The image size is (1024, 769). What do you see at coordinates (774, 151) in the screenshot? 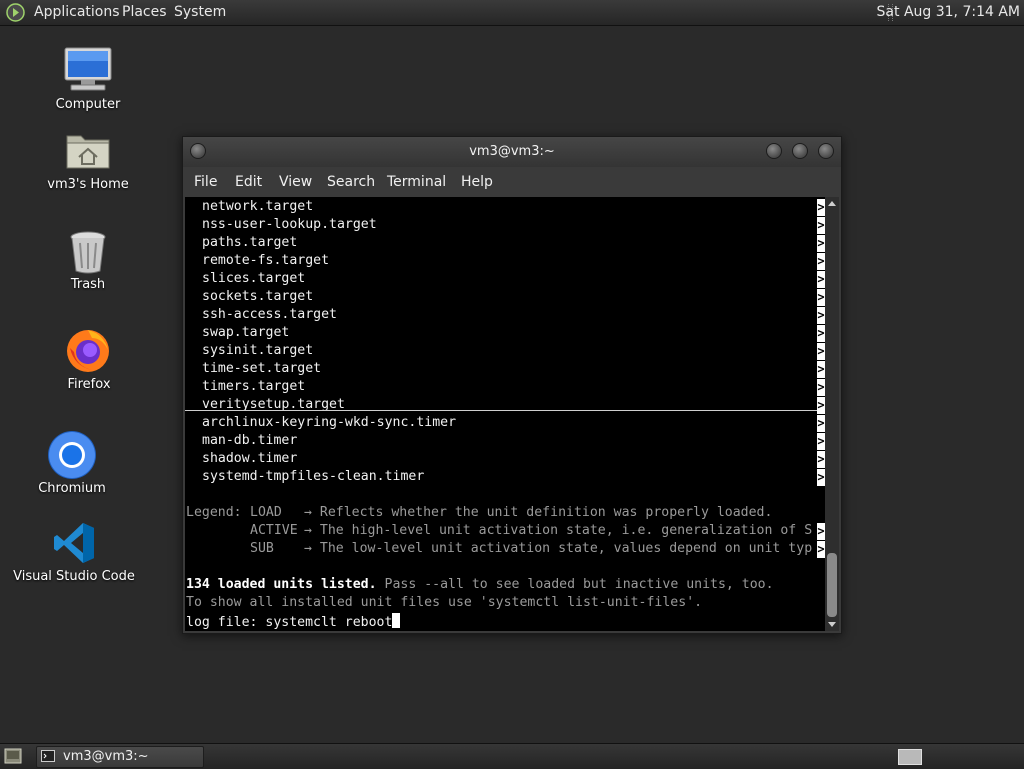
I see `minimize-button` at bounding box center [774, 151].